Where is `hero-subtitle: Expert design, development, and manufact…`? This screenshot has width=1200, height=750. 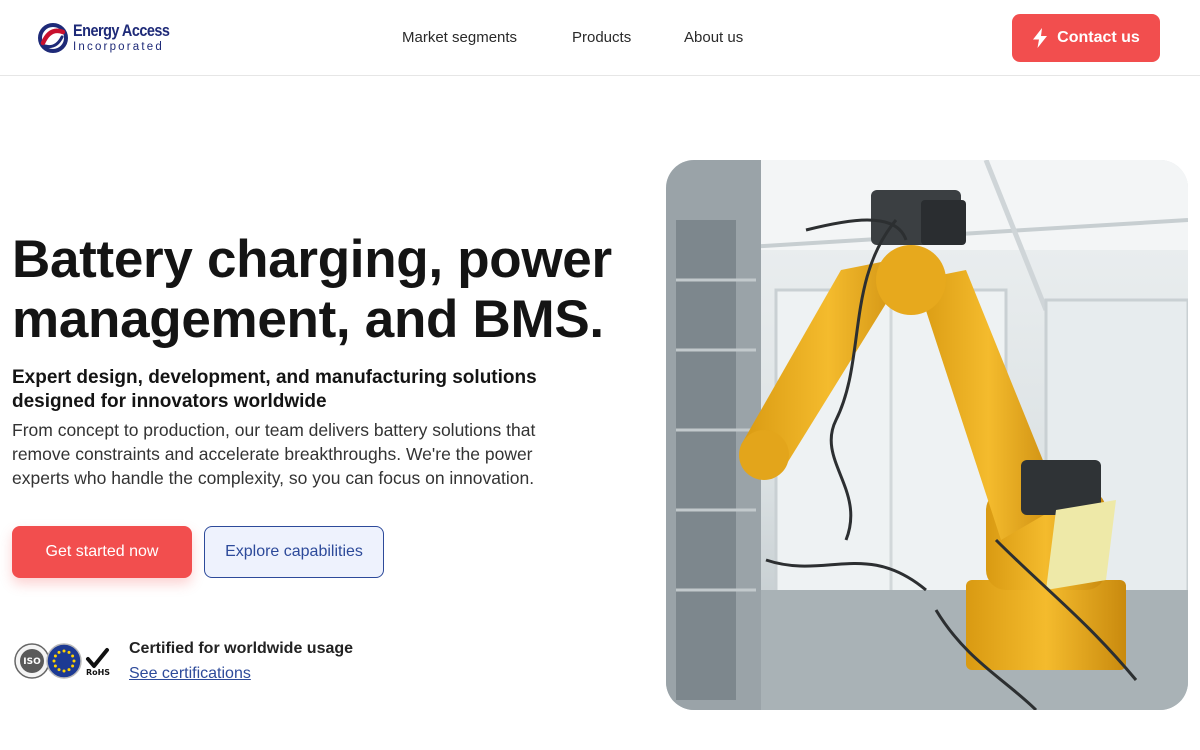
hero-subtitle: Expert design, development, and manufact… is located at coordinates (274, 389).